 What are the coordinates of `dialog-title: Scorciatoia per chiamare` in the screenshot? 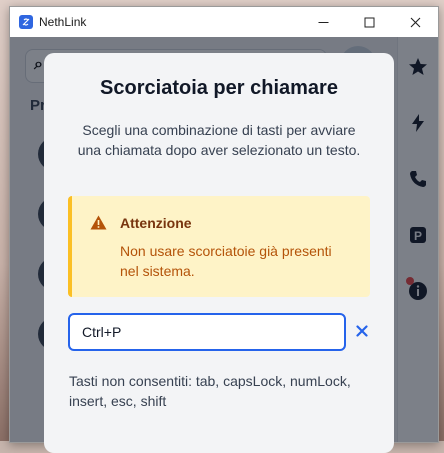 It's located at (219, 88).